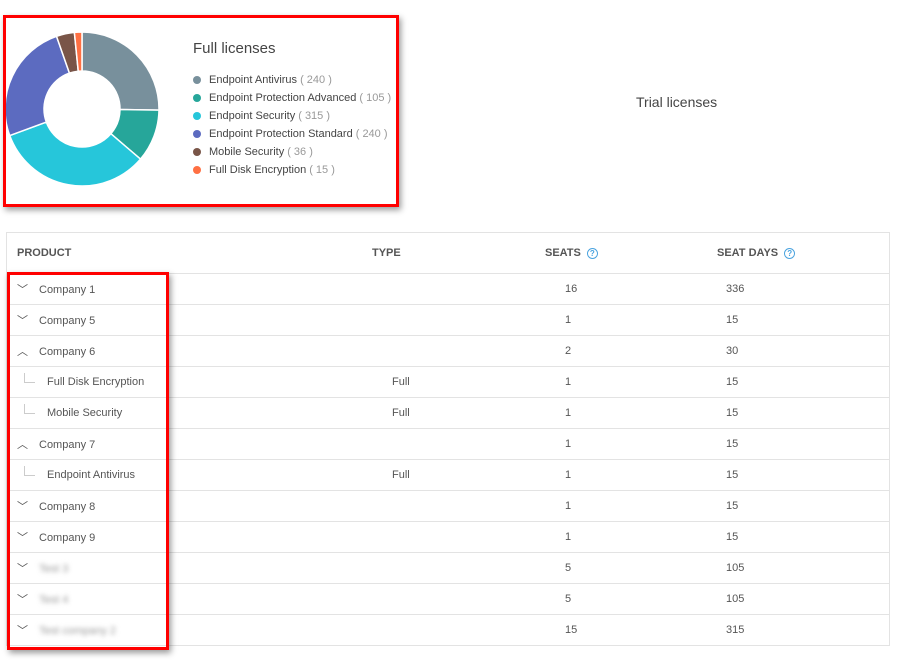 Image resolution: width=900 pixels, height=660 pixels. Describe the element at coordinates (631, 630) in the screenshot. I see `seats-cell: 15` at that location.